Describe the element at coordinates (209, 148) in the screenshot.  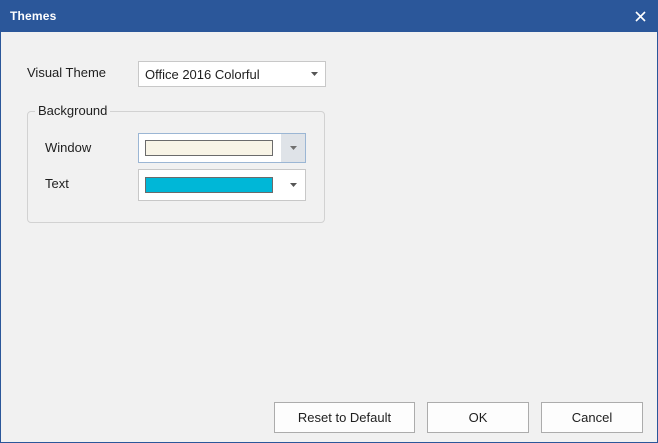
I see `window-color-swatch` at that location.